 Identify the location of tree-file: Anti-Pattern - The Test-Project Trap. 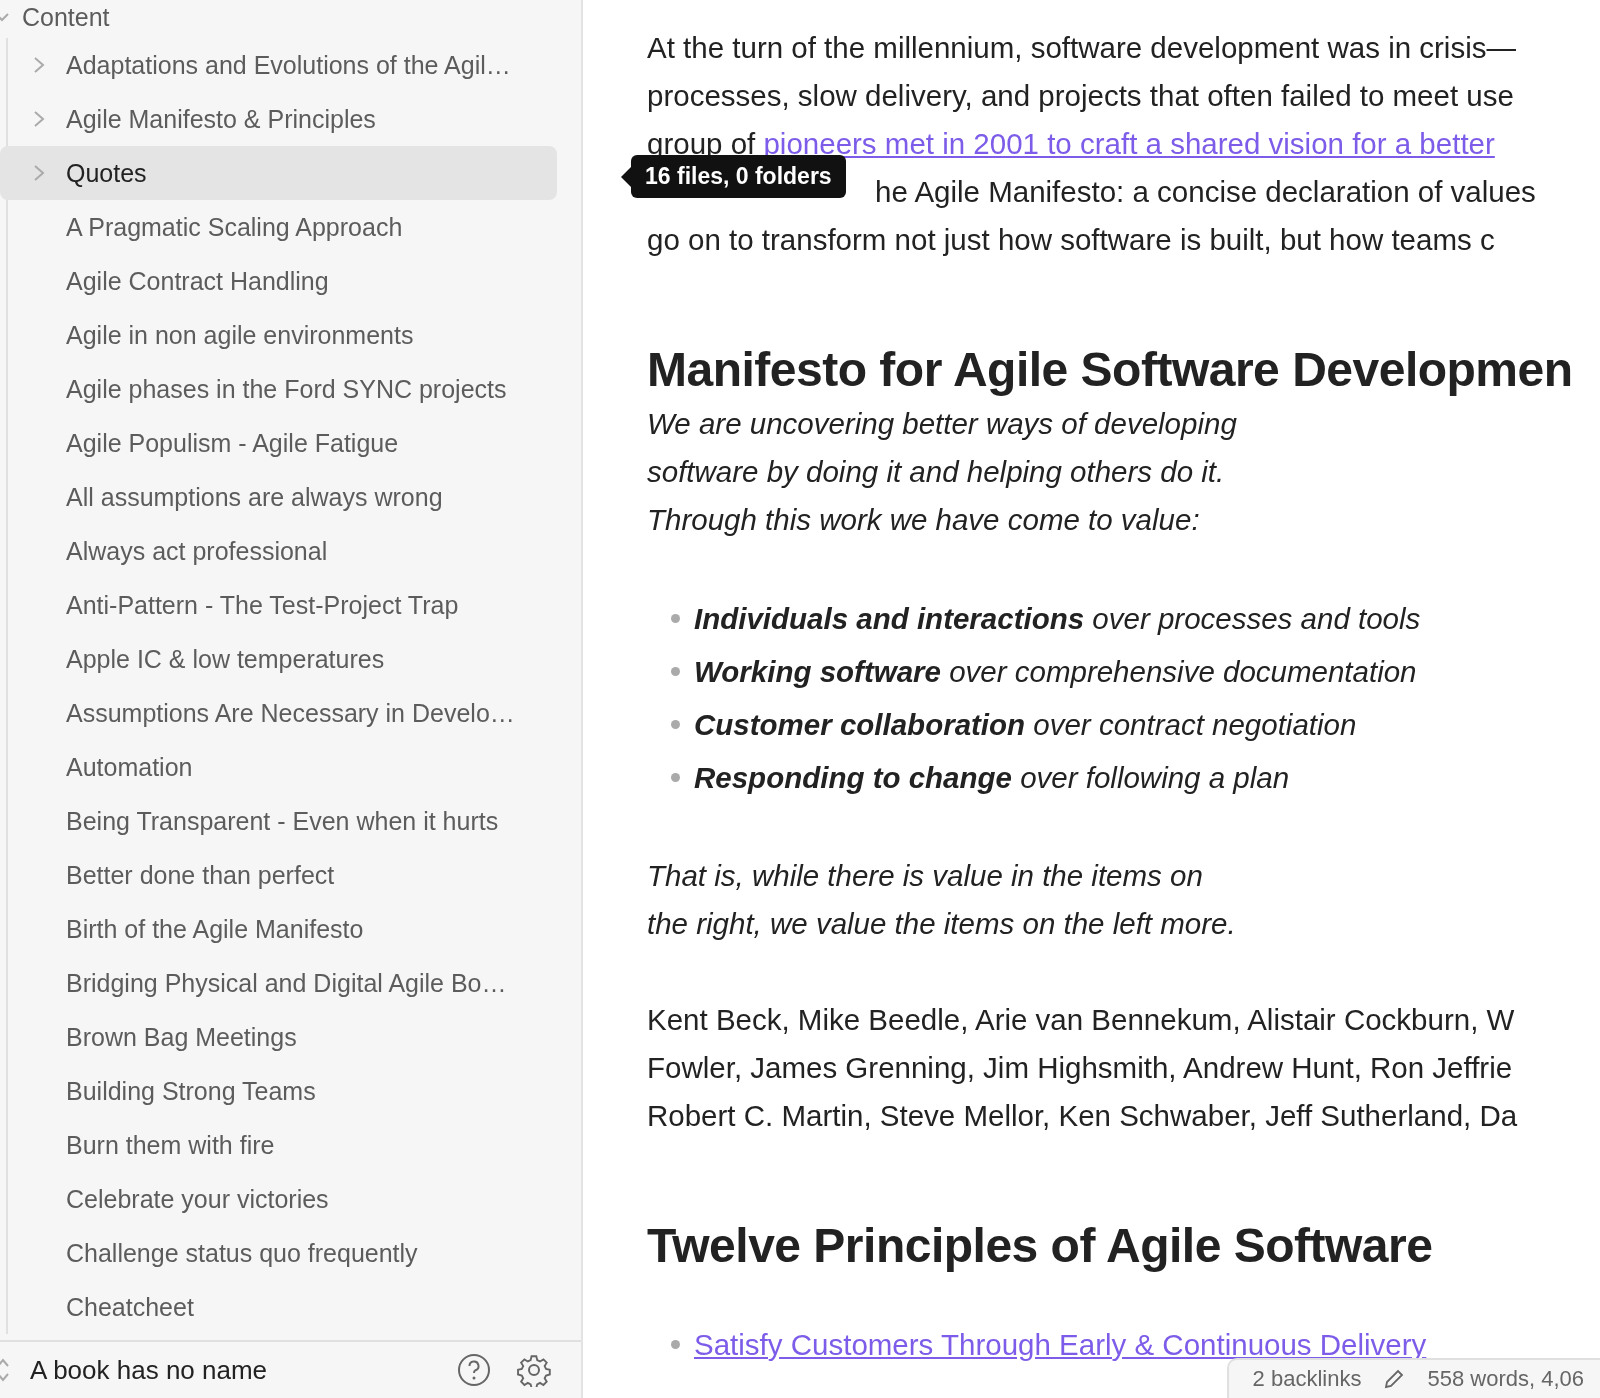
(282, 605).